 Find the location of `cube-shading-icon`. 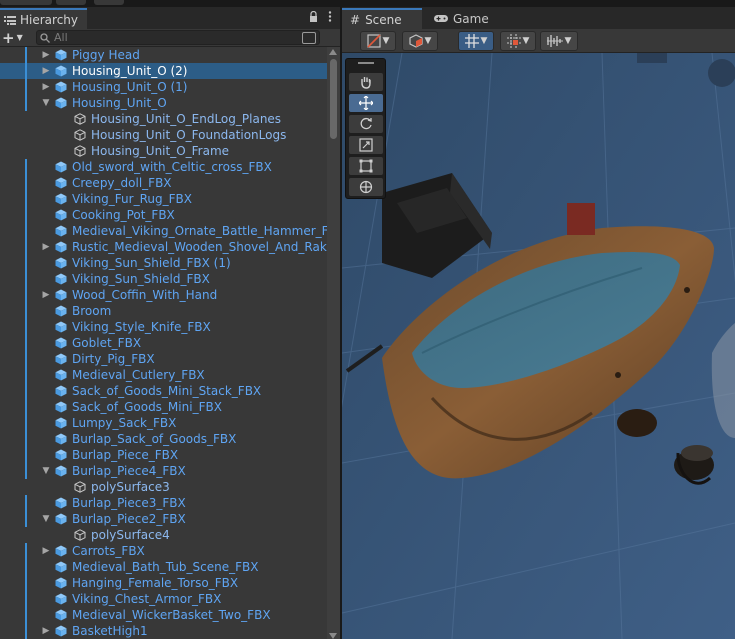

cube-shading-icon is located at coordinates (415, 41).